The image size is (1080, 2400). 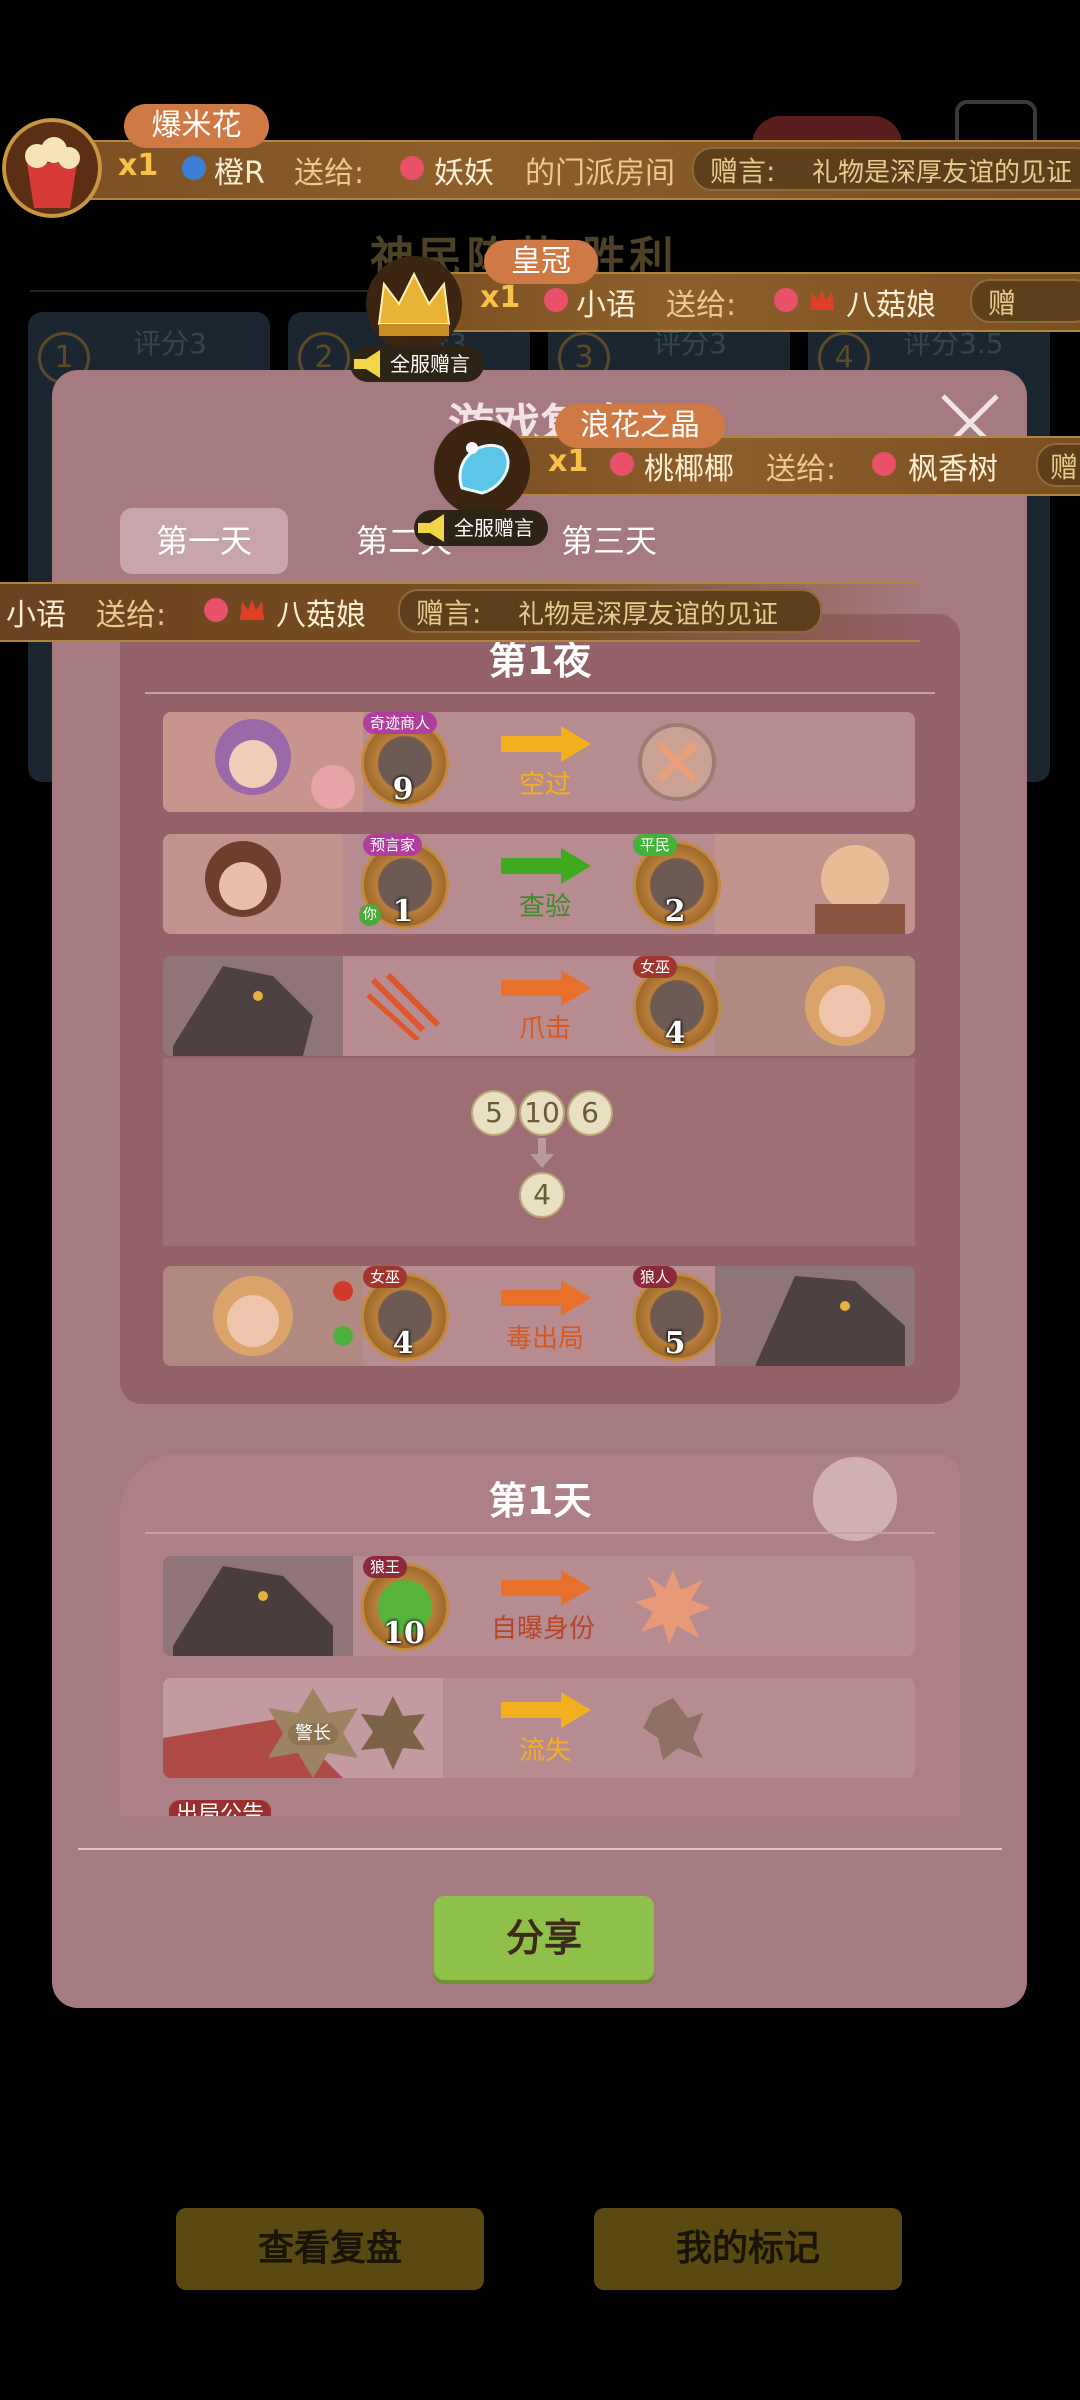 What do you see at coordinates (542, 1153) in the screenshot?
I see `down-arrow-icon` at bounding box center [542, 1153].